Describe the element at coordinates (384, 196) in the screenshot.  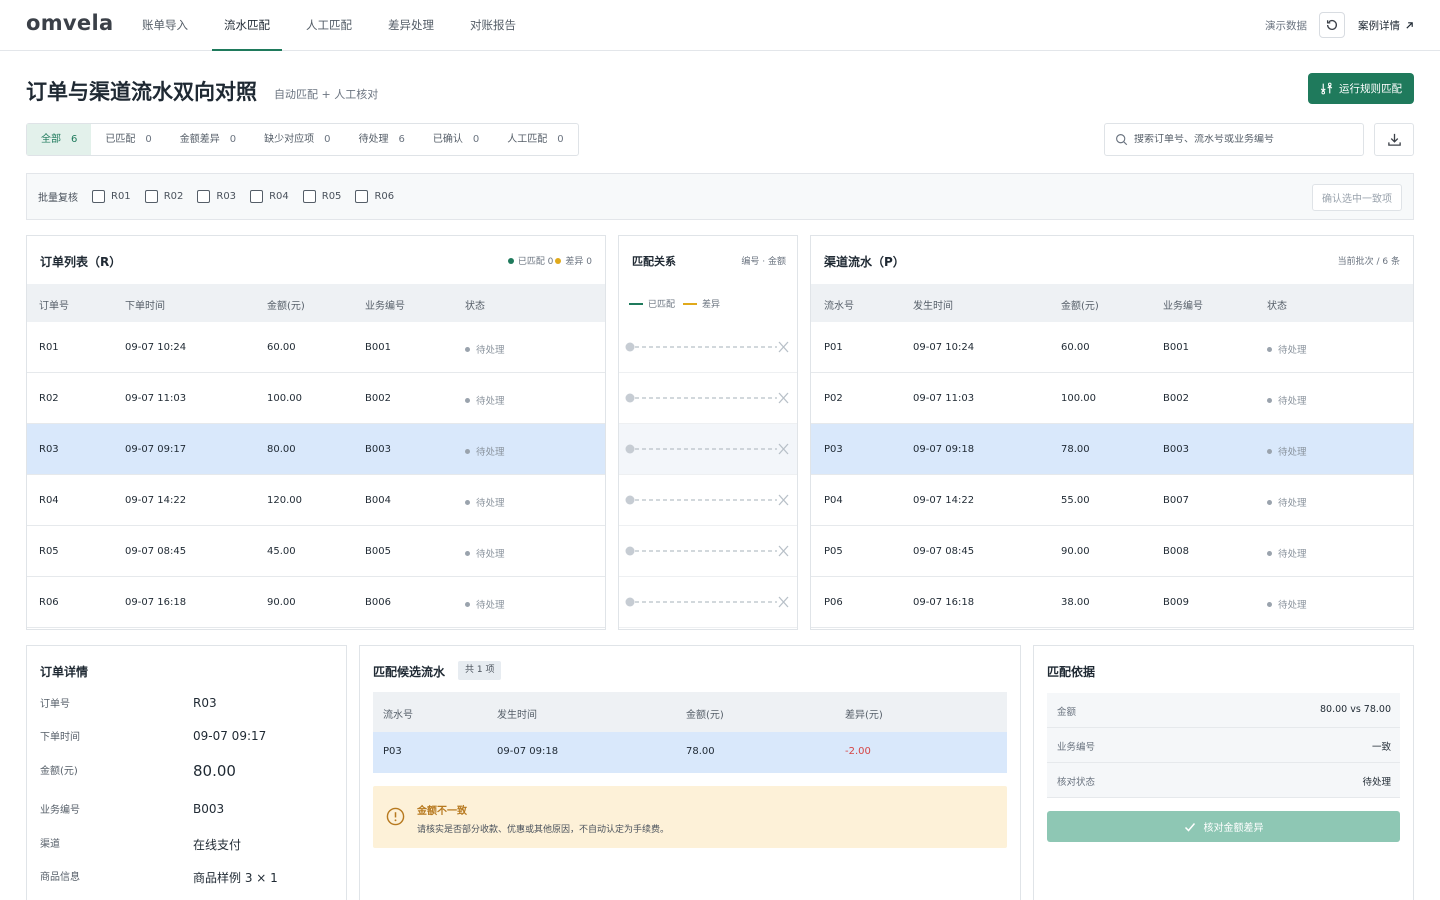
I see `checkbox-label: R06` at that location.